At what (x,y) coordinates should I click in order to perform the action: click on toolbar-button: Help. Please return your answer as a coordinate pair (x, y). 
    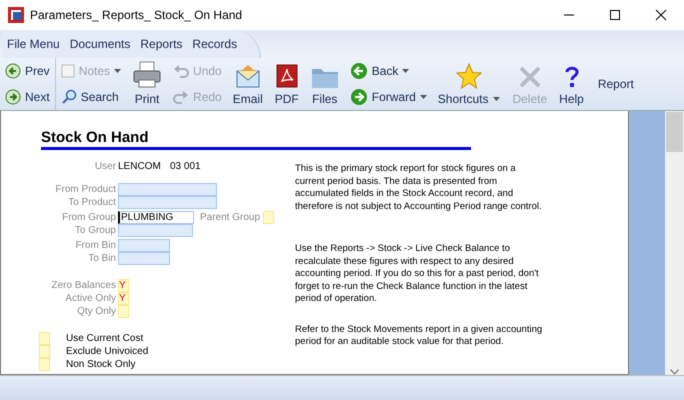
    Looking at the image, I should click on (571, 84).